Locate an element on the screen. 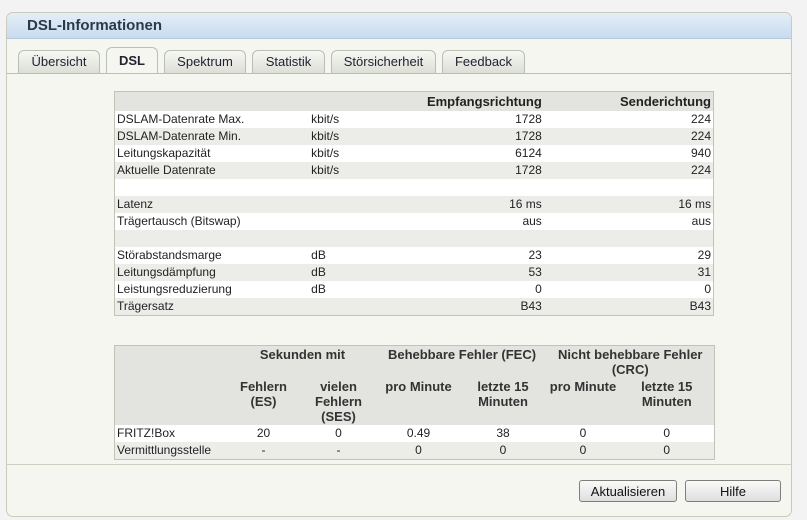  cell-fec-15: 0 is located at coordinates (503, 451).